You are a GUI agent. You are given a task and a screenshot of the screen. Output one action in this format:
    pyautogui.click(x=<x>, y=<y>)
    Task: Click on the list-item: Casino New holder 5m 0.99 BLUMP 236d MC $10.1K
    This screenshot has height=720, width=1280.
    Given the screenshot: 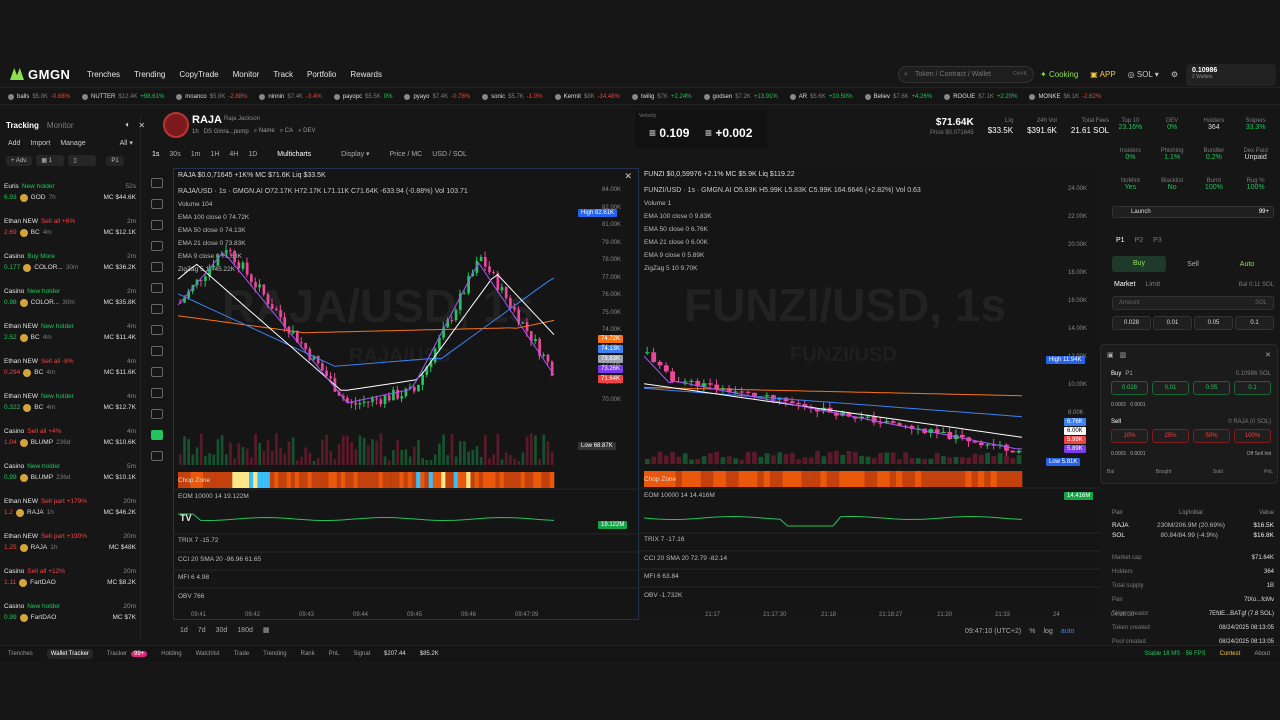 What is the action you would take?
    pyautogui.click(x=71, y=478)
    